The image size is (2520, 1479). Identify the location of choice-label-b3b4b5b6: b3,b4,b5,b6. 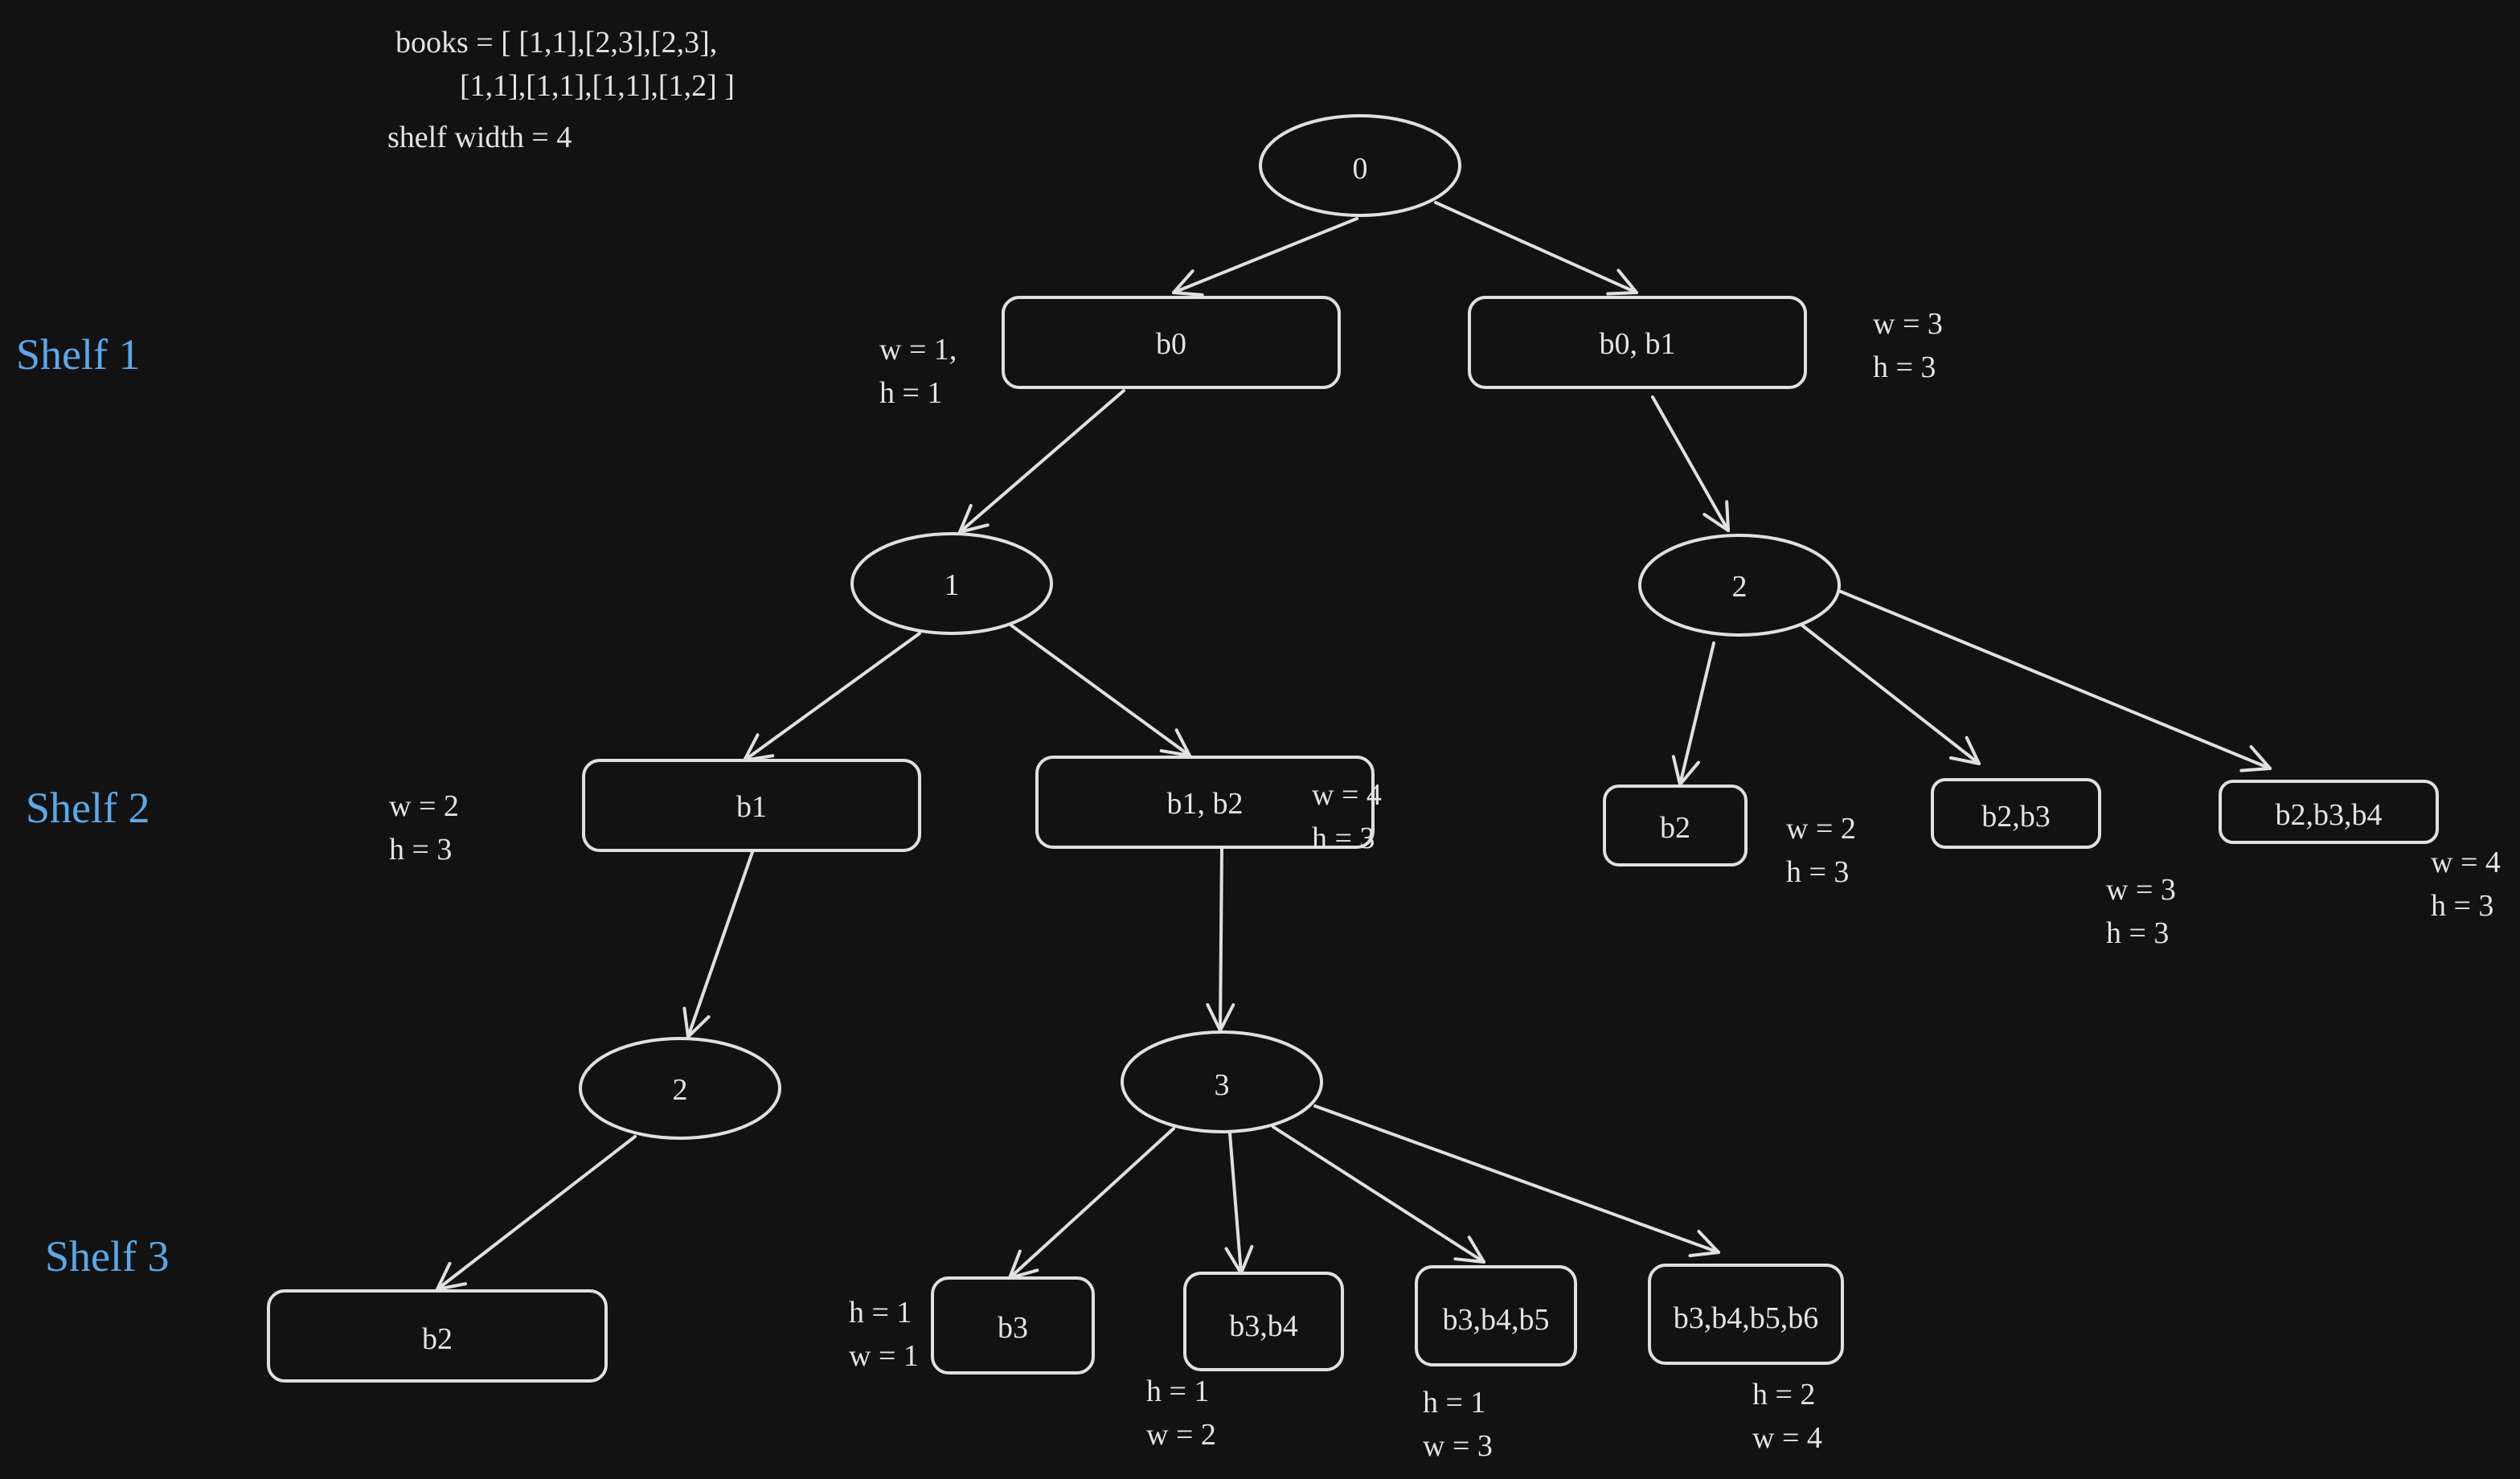
(1746, 1318).